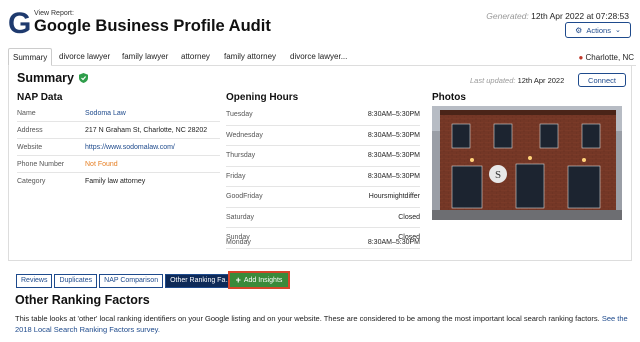 Image resolution: width=640 pixels, height=342 pixels. Describe the element at coordinates (323, 177) in the screenshot. I see `hours-row: Friday 8:30AM–5:30PM` at that location.